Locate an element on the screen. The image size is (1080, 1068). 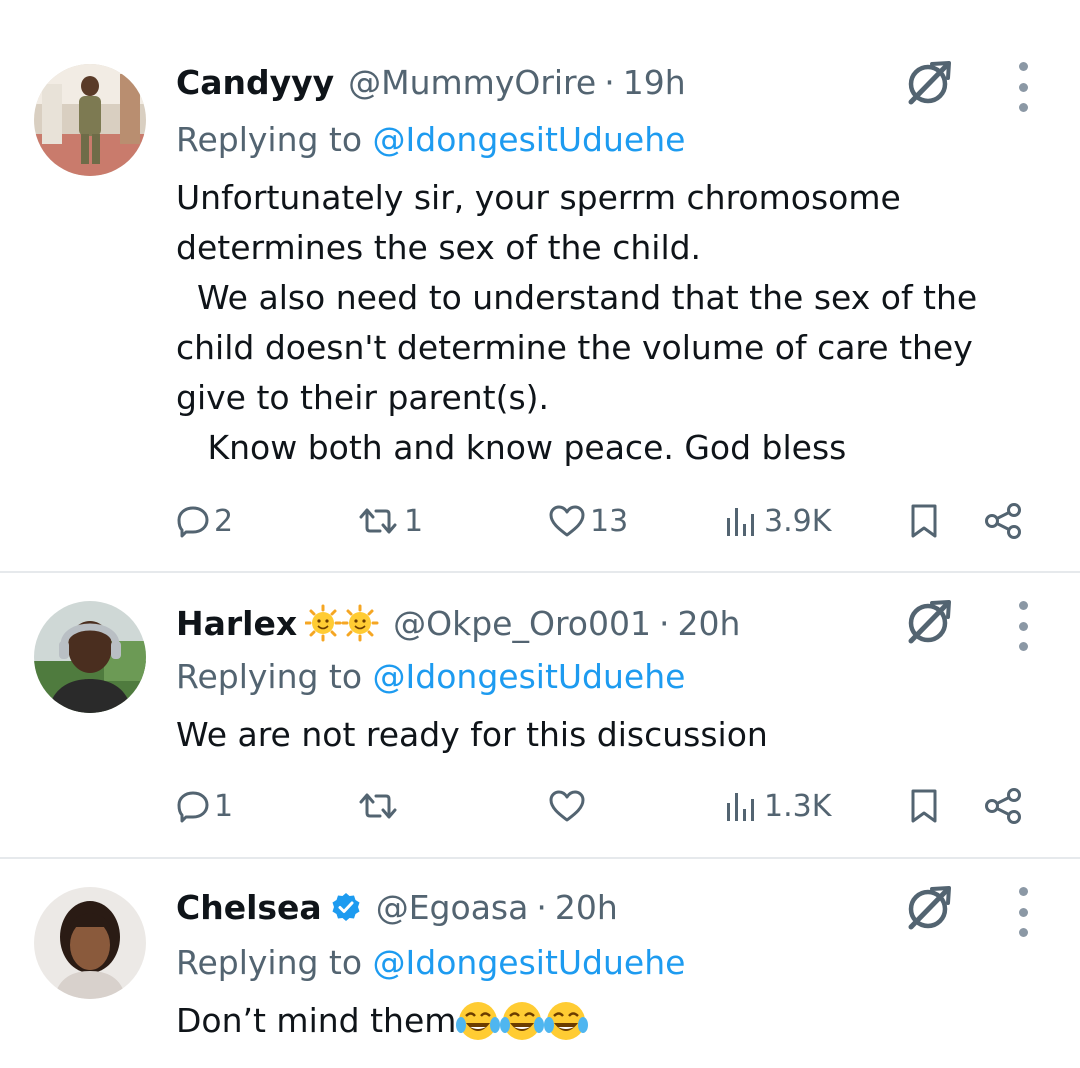
action-bar: 2 1 13 3.9K is located at coordinates (540, 521).